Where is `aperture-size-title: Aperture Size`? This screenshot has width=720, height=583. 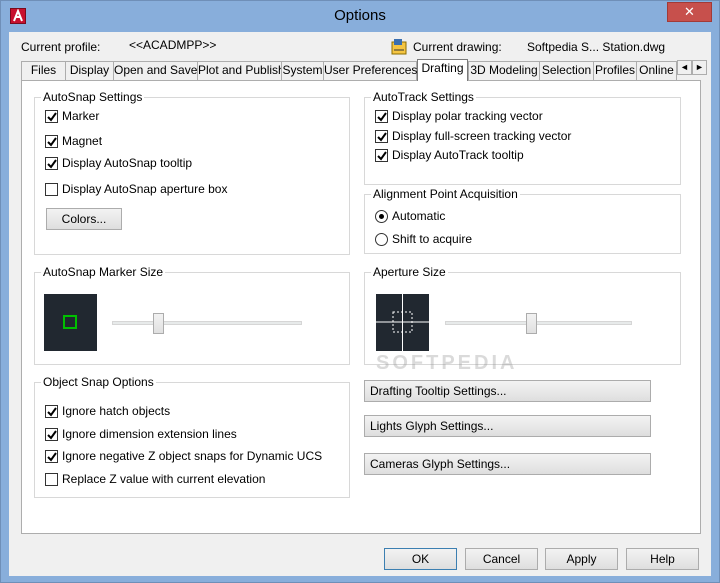 aperture-size-title: Aperture Size is located at coordinates (409, 272).